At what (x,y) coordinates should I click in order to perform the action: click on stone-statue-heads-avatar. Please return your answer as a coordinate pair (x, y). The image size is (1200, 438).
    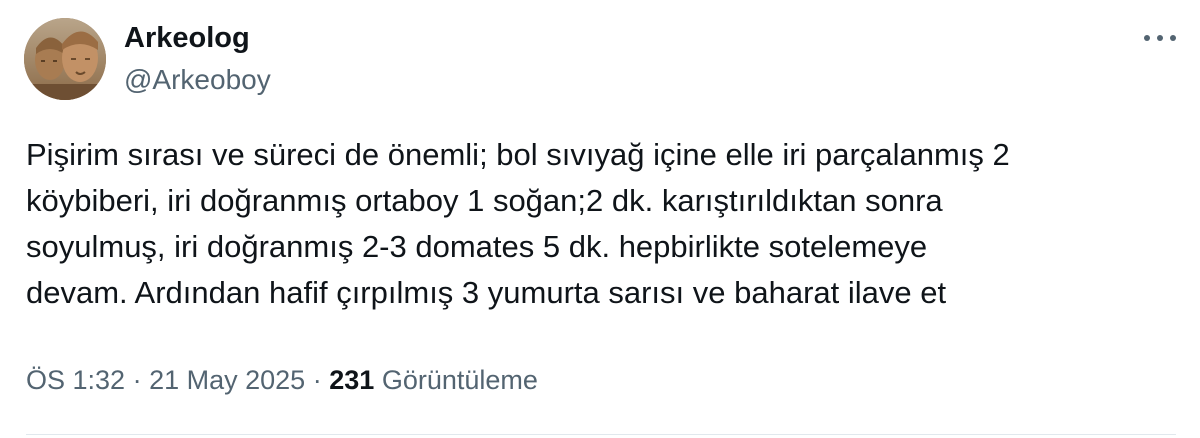
    Looking at the image, I should click on (65, 59).